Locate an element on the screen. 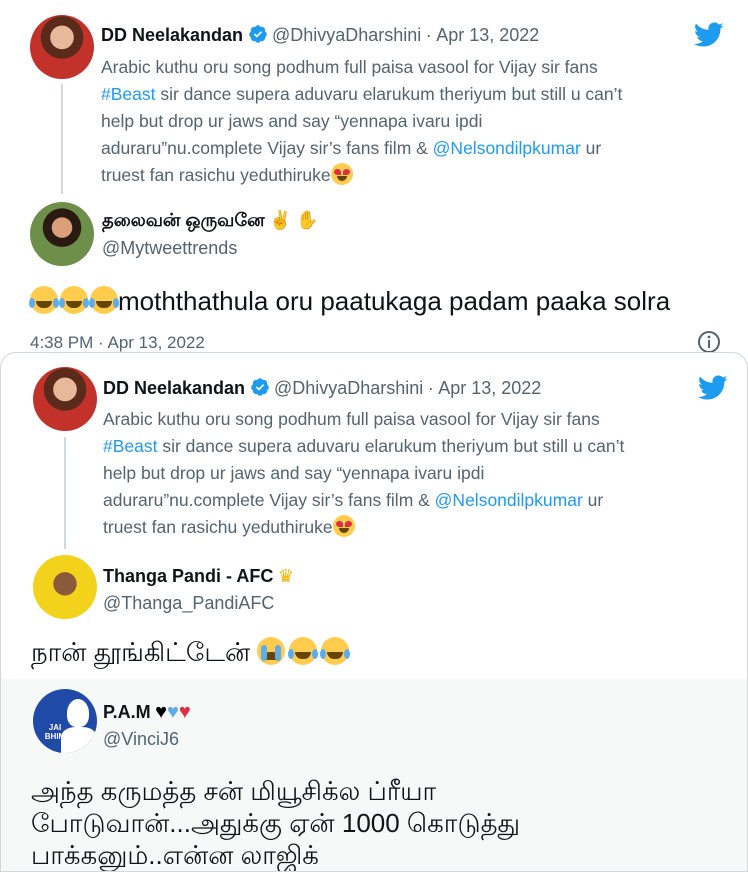 Image resolution: width=748 pixels, height=872 pixels. reply-text: நான் தூங்கிட்டேன் is located at coordinates (141, 652).